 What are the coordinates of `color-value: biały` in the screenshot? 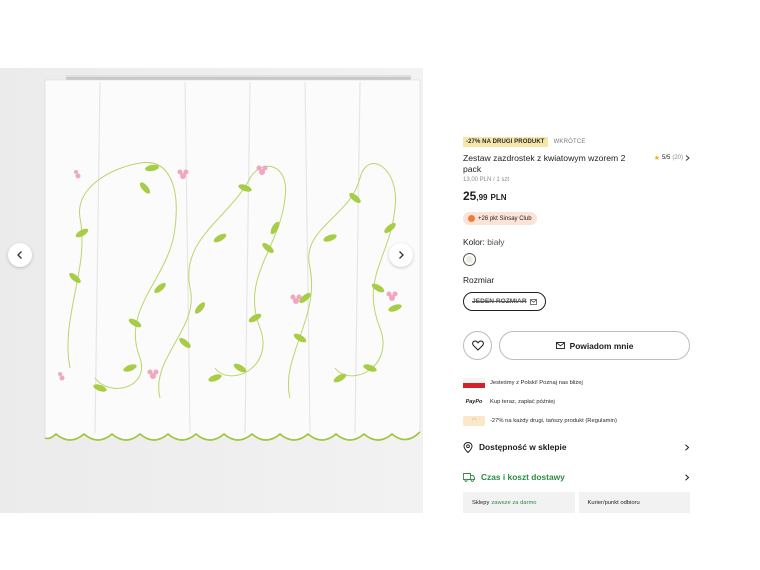 It's located at (496, 242).